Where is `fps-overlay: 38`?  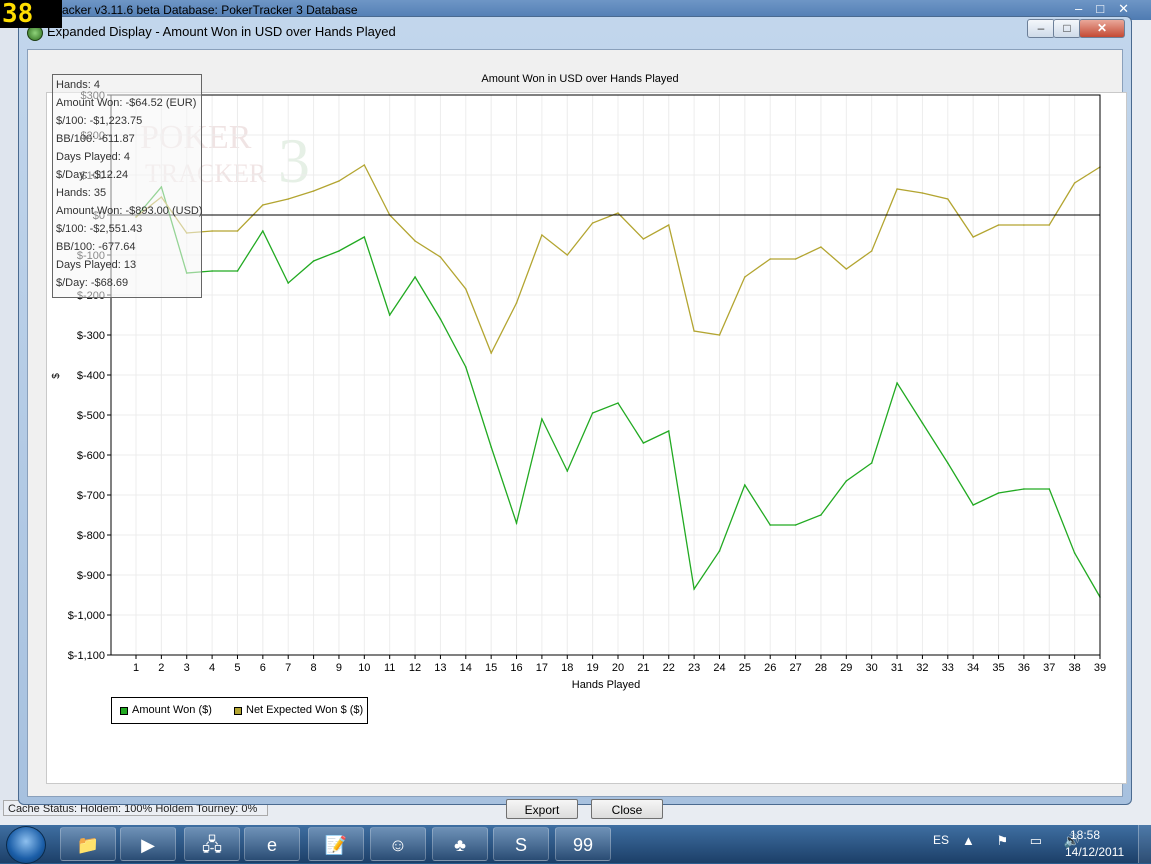
fps-overlay: 38 is located at coordinates (31, 14).